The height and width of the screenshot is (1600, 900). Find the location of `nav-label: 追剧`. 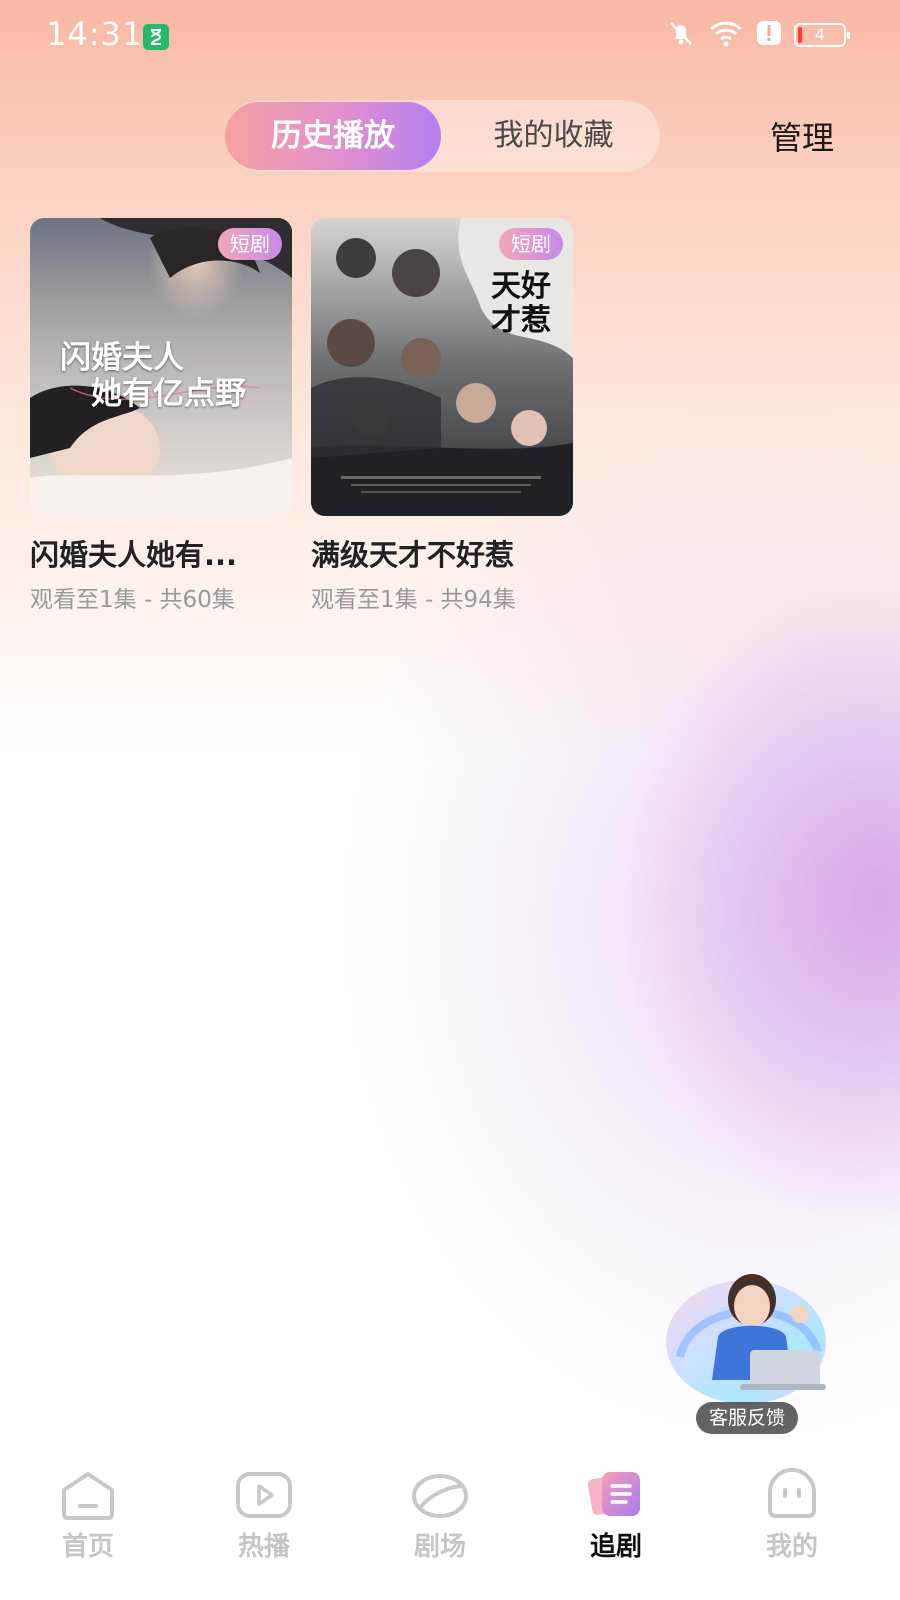

nav-label: 追剧 is located at coordinates (615, 1547).